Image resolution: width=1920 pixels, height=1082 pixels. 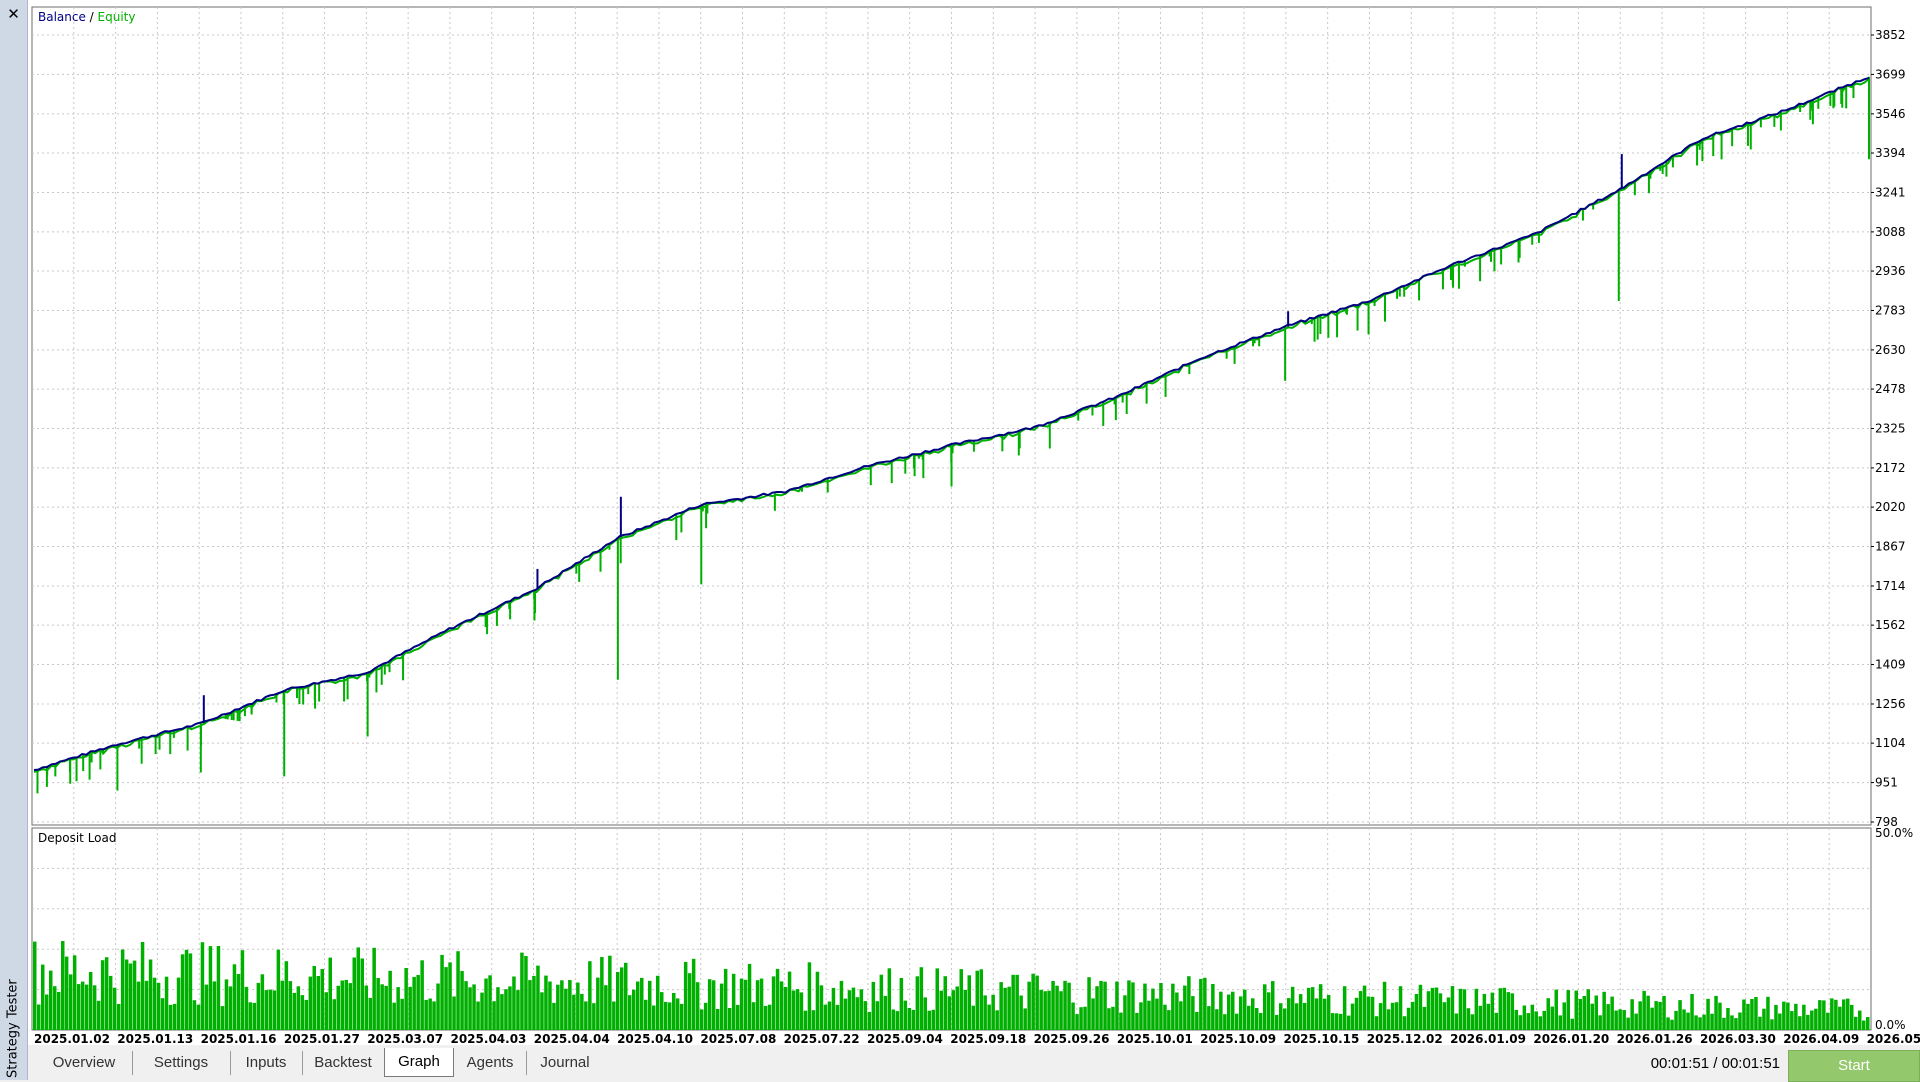 I want to click on tab-backtest: Backtest, so click(x=343, y=1063).